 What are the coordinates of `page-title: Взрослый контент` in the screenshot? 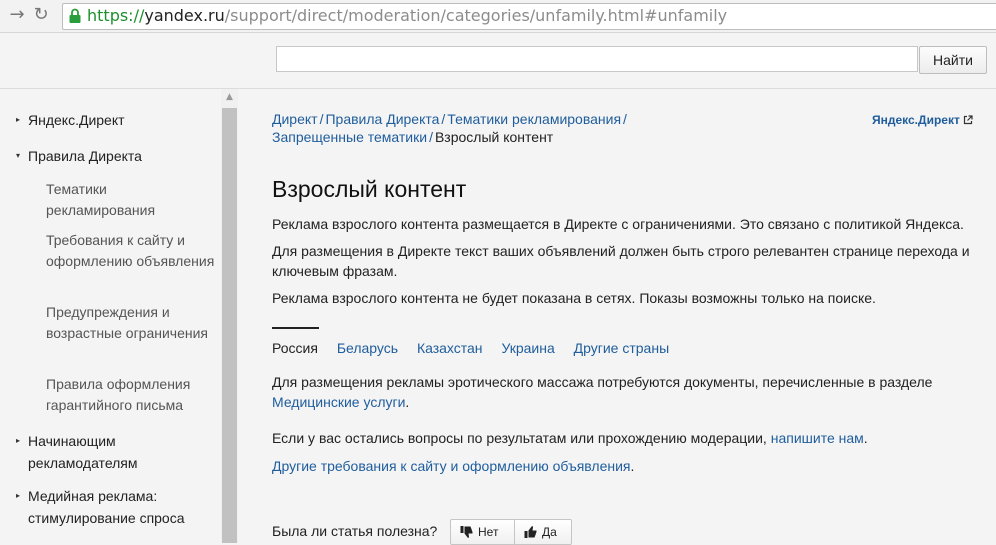 It's located at (369, 189).